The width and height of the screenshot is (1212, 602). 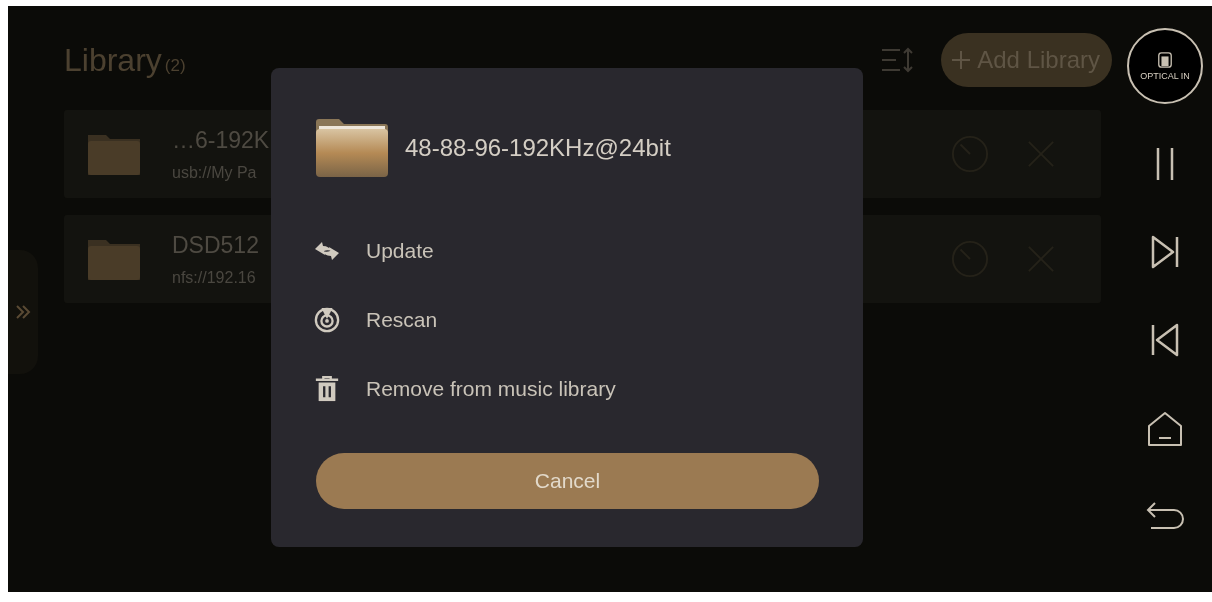 What do you see at coordinates (113, 60) in the screenshot?
I see `library-title: Library` at bounding box center [113, 60].